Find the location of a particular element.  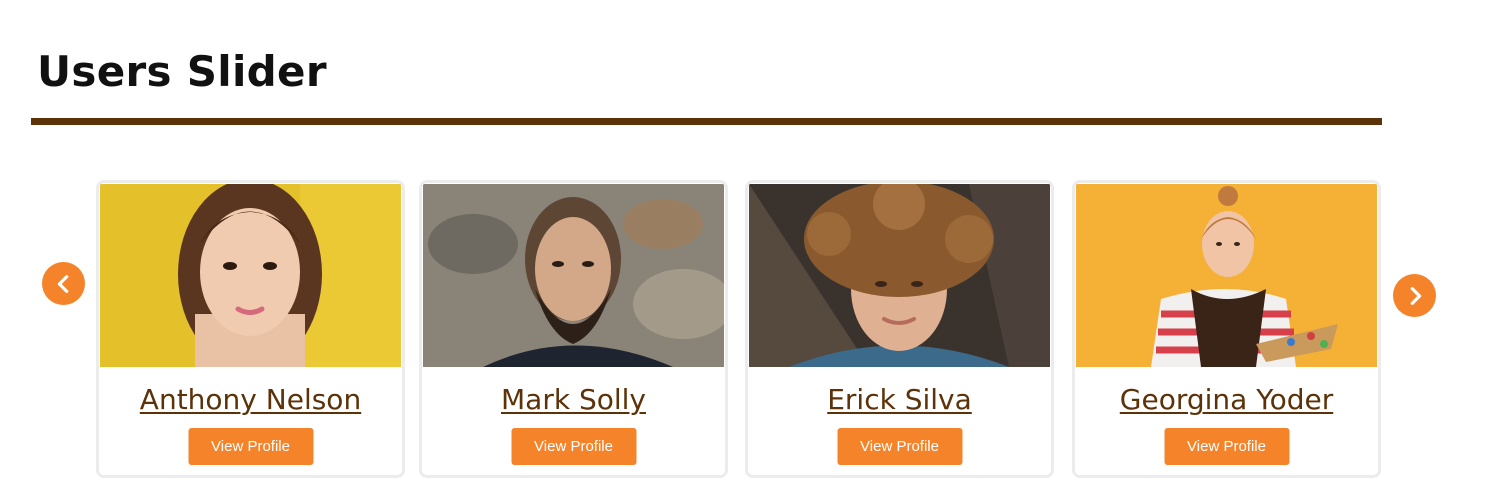

user-card: Erick Silva View Profile is located at coordinates (899, 329).